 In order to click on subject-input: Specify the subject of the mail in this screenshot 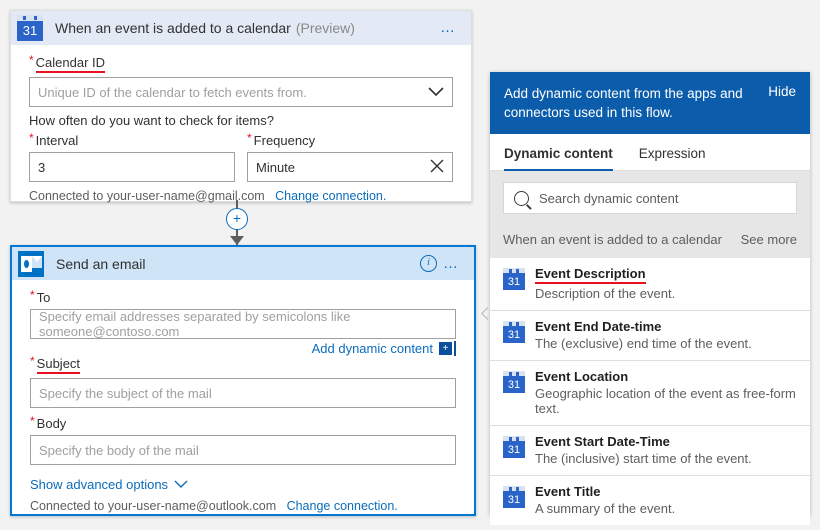, I will do `click(243, 393)`.